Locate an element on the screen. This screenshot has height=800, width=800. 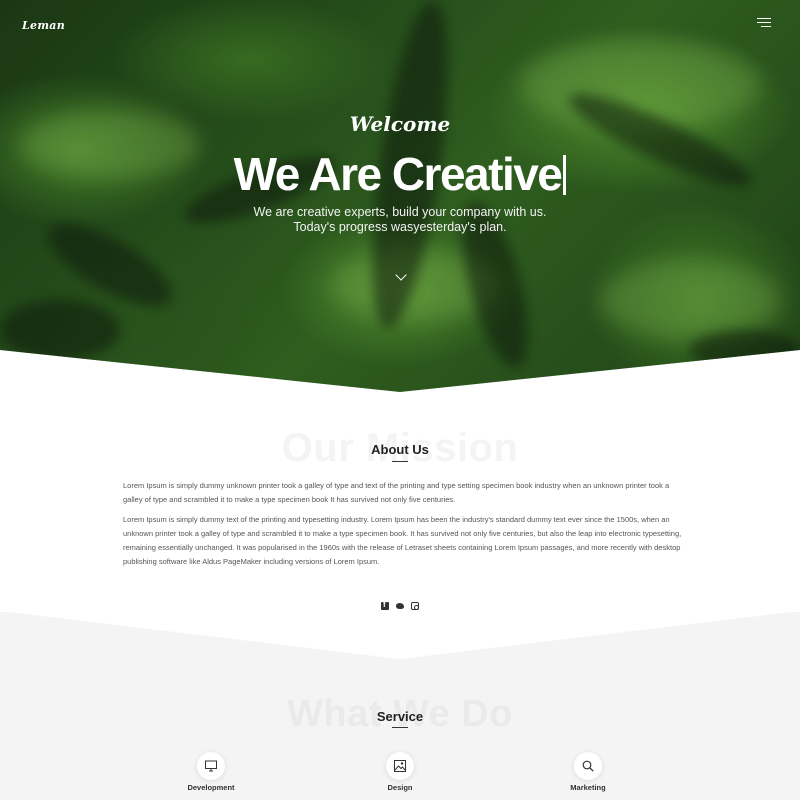
service-label: Development is located at coordinates (211, 787).